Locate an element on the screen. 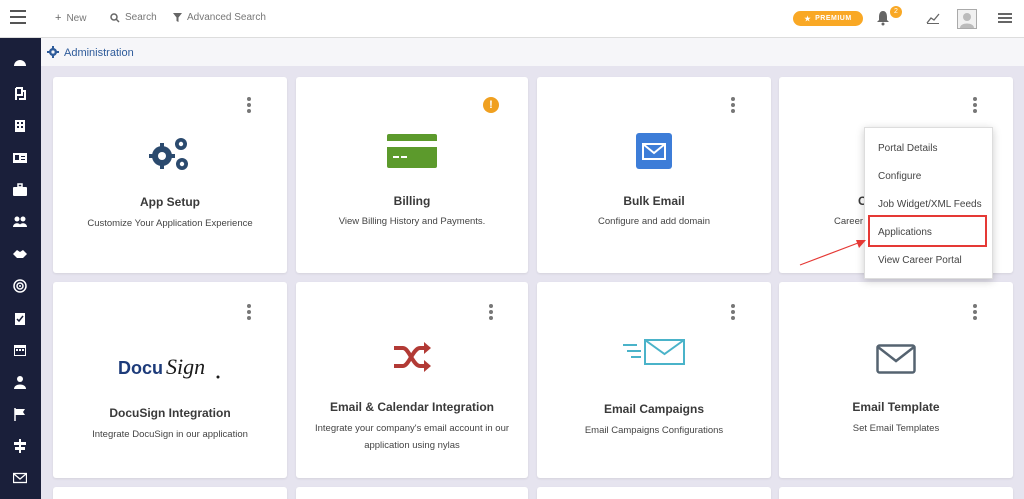  docusign-logo: Docu Sign is located at coordinates (169, 366).